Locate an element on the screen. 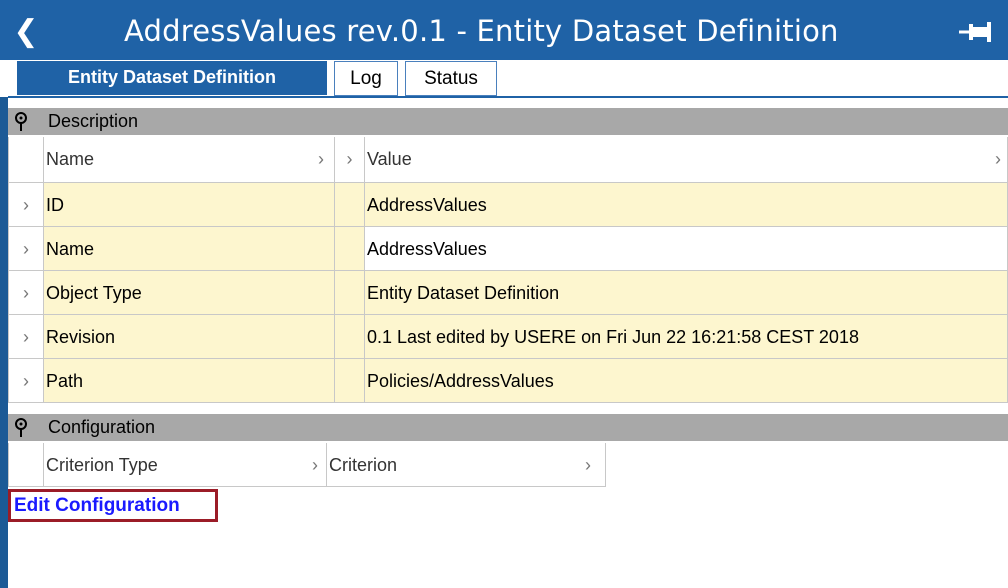  back-icon: ❮ is located at coordinates (26, 32).